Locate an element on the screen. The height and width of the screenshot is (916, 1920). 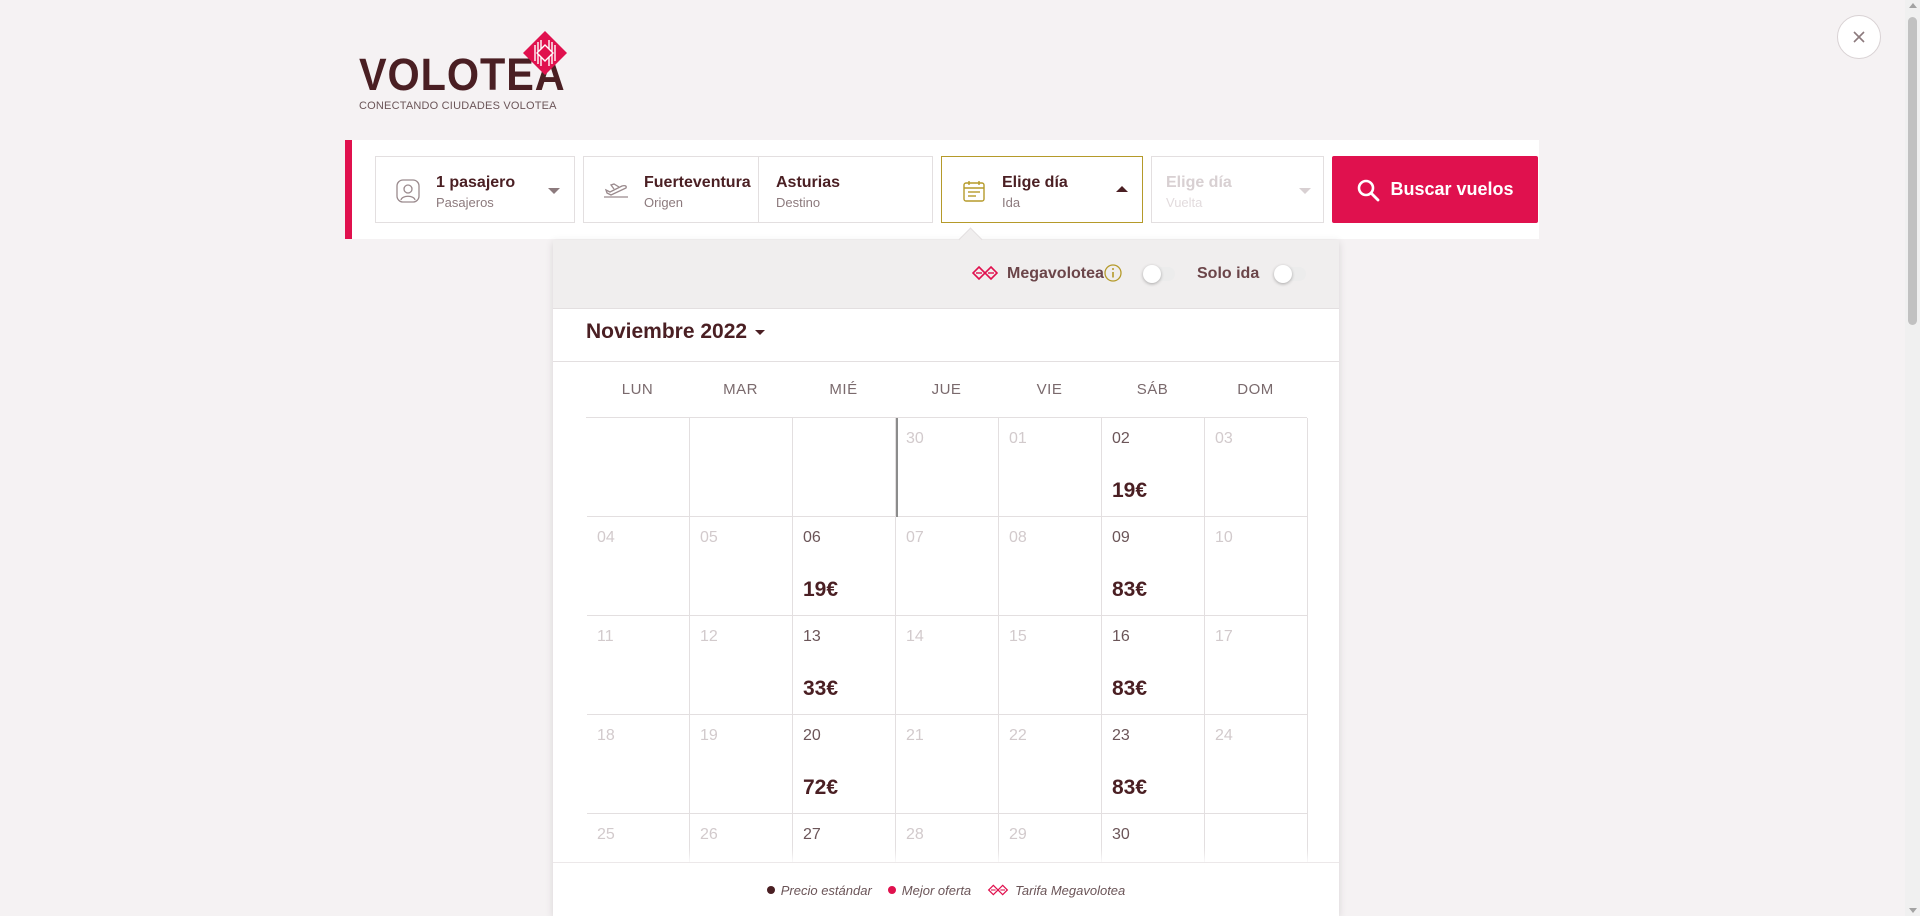
calendar-day-price: 72€ is located at coordinates (821, 787).